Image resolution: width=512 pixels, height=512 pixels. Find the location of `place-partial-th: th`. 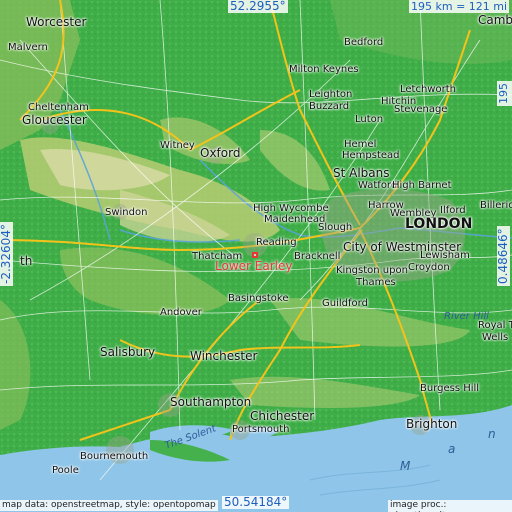

place-partial-th: th is located at coordinates (26, 261).